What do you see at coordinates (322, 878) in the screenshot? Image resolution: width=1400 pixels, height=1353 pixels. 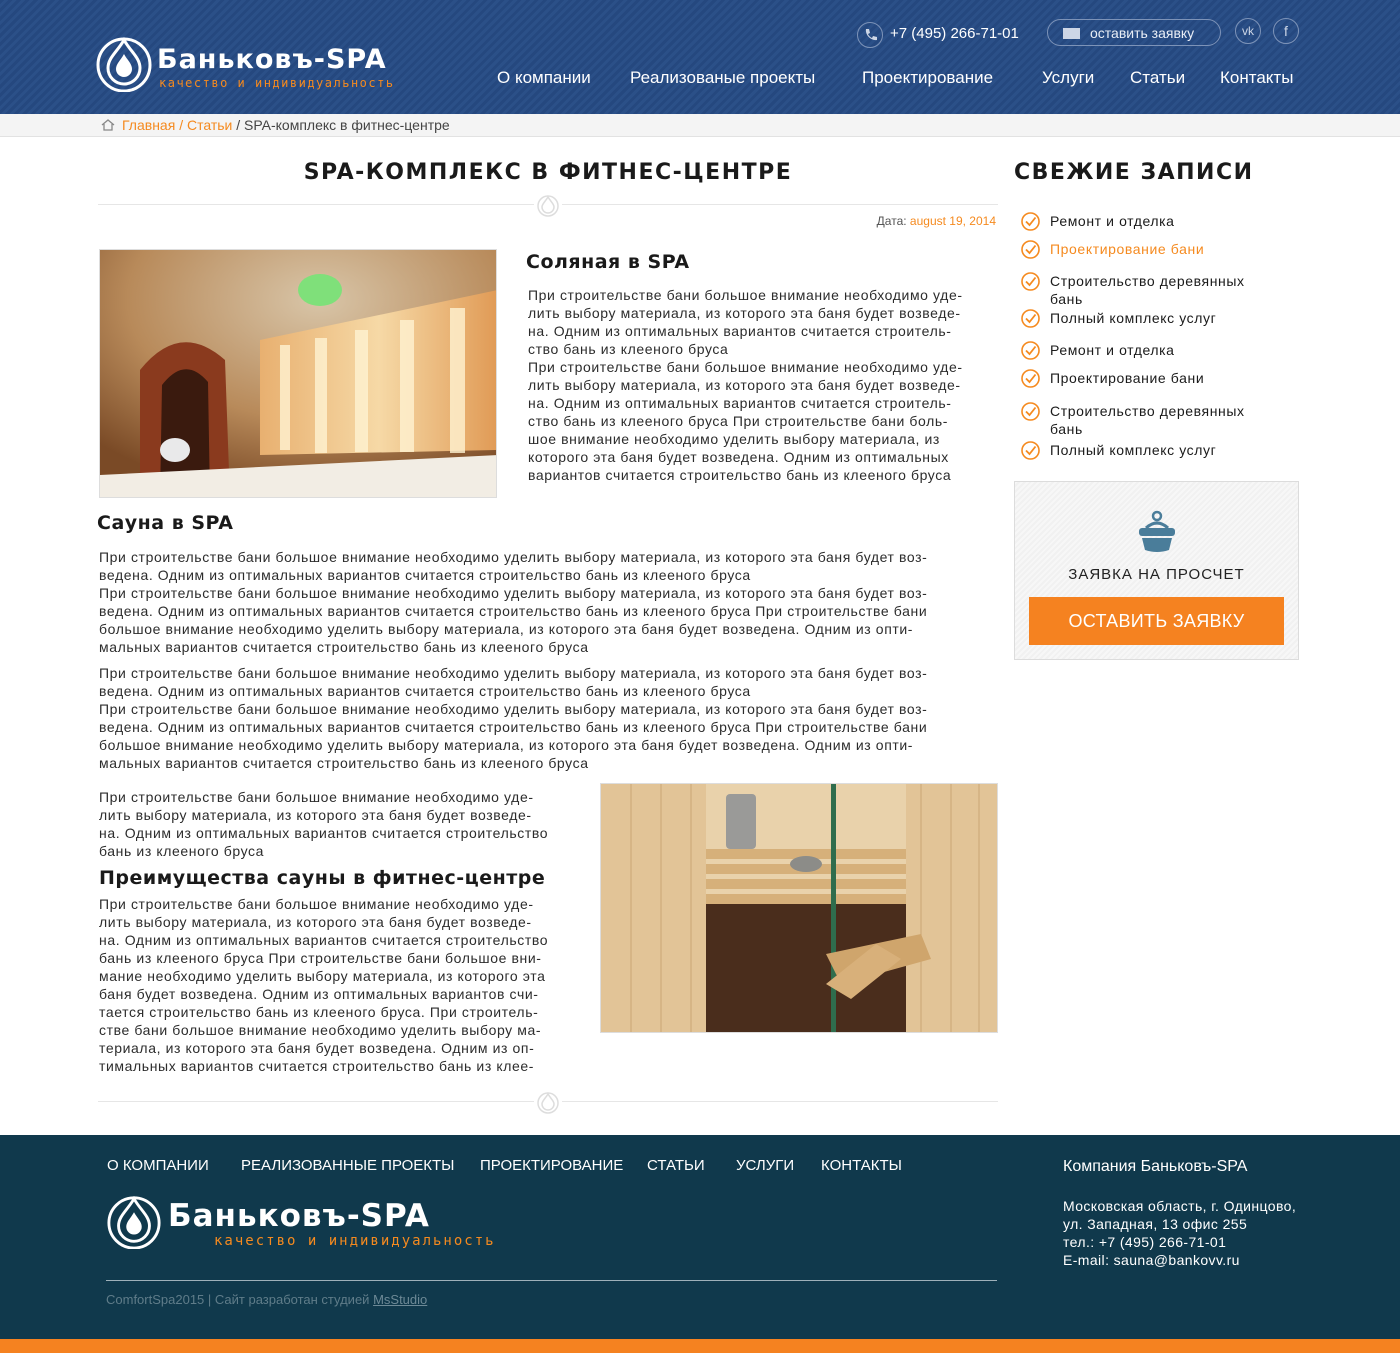 I see `section-title-advantages: Преимущества сауны в фитнес-центре` at bounding box center [322, 878].